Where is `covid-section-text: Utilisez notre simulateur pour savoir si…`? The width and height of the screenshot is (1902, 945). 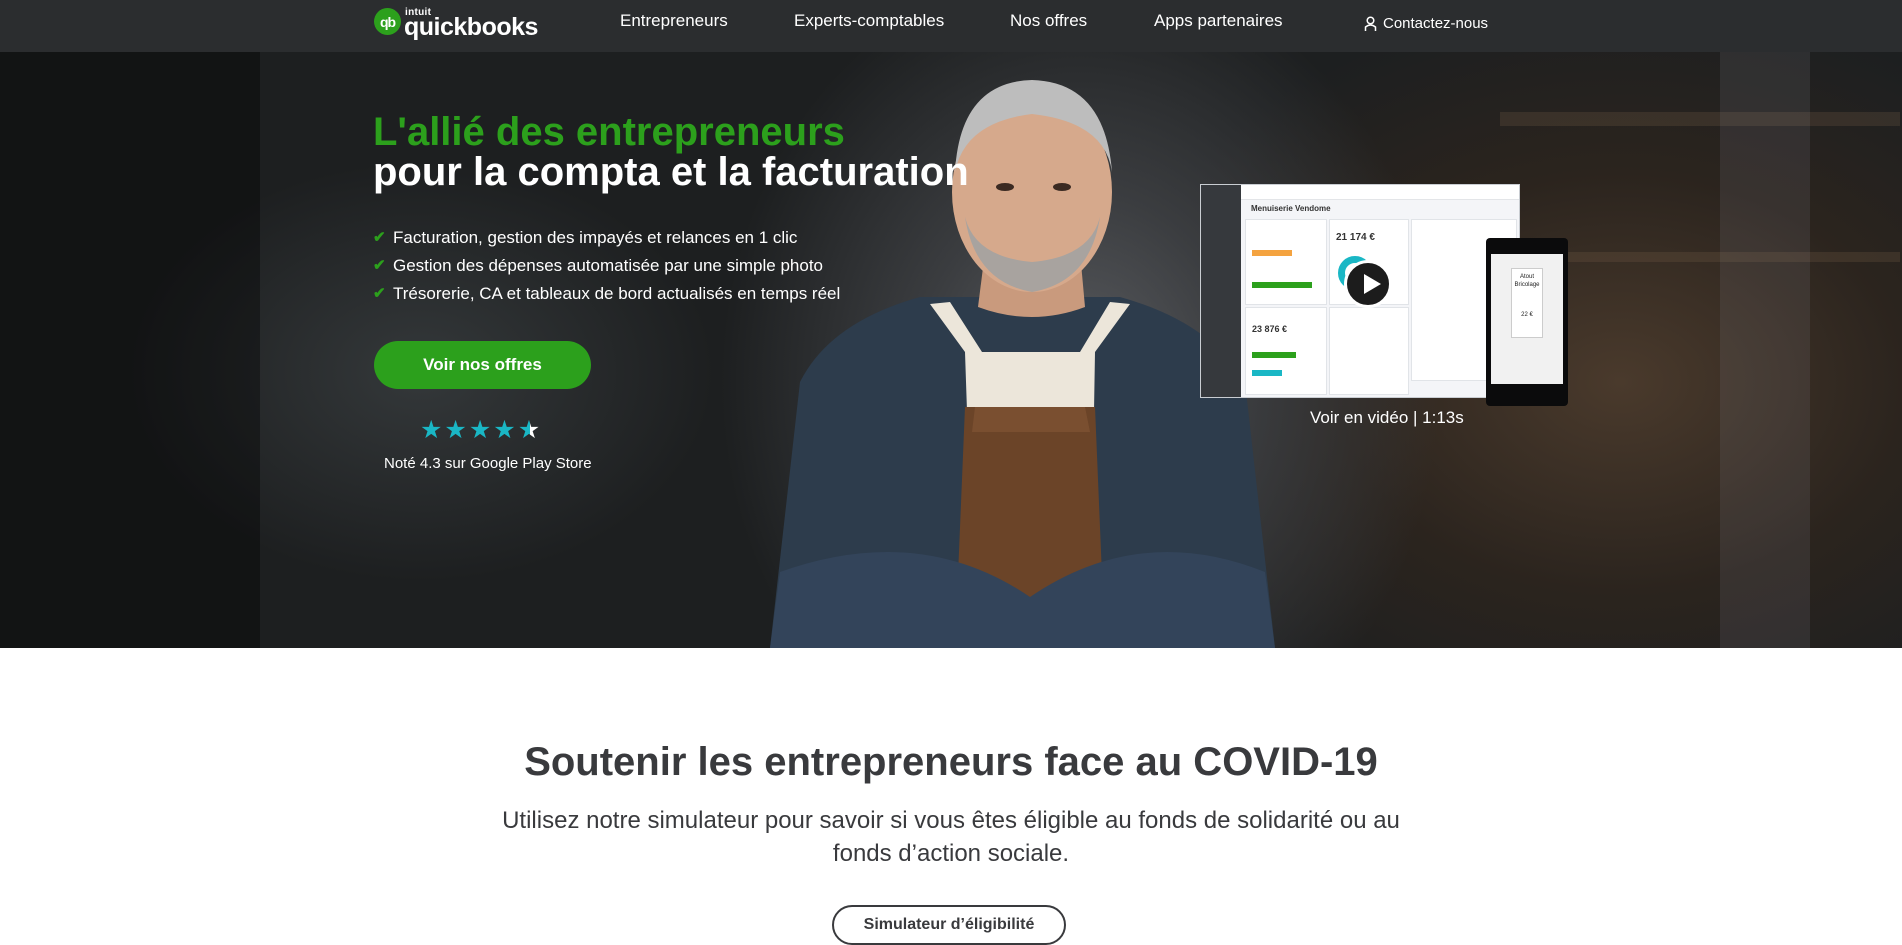 covid-section-text: Utilisez notre simulateur pour savoir si… is located at coordinates (951, 837).